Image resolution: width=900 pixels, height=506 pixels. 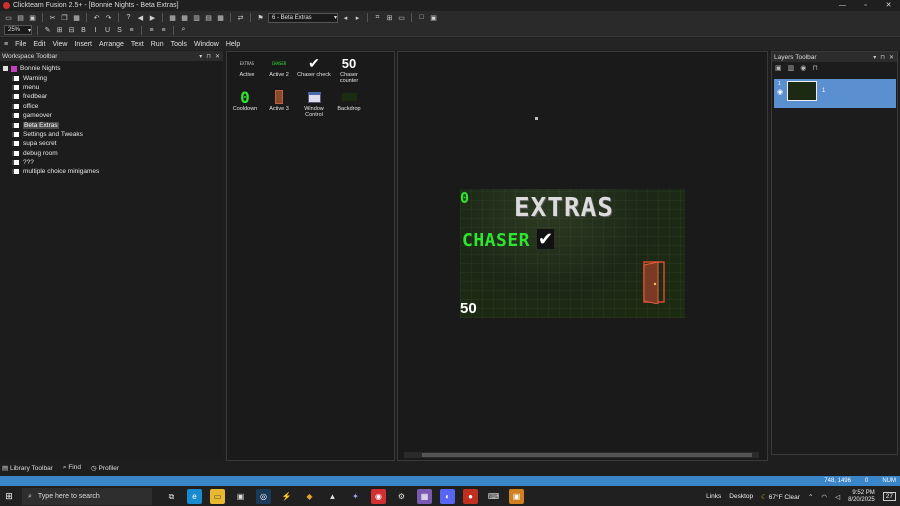 What do you see at coordinates (587, 455) in the screenshot?
I see `scroll-thumb` at bounding box center [587, 455].